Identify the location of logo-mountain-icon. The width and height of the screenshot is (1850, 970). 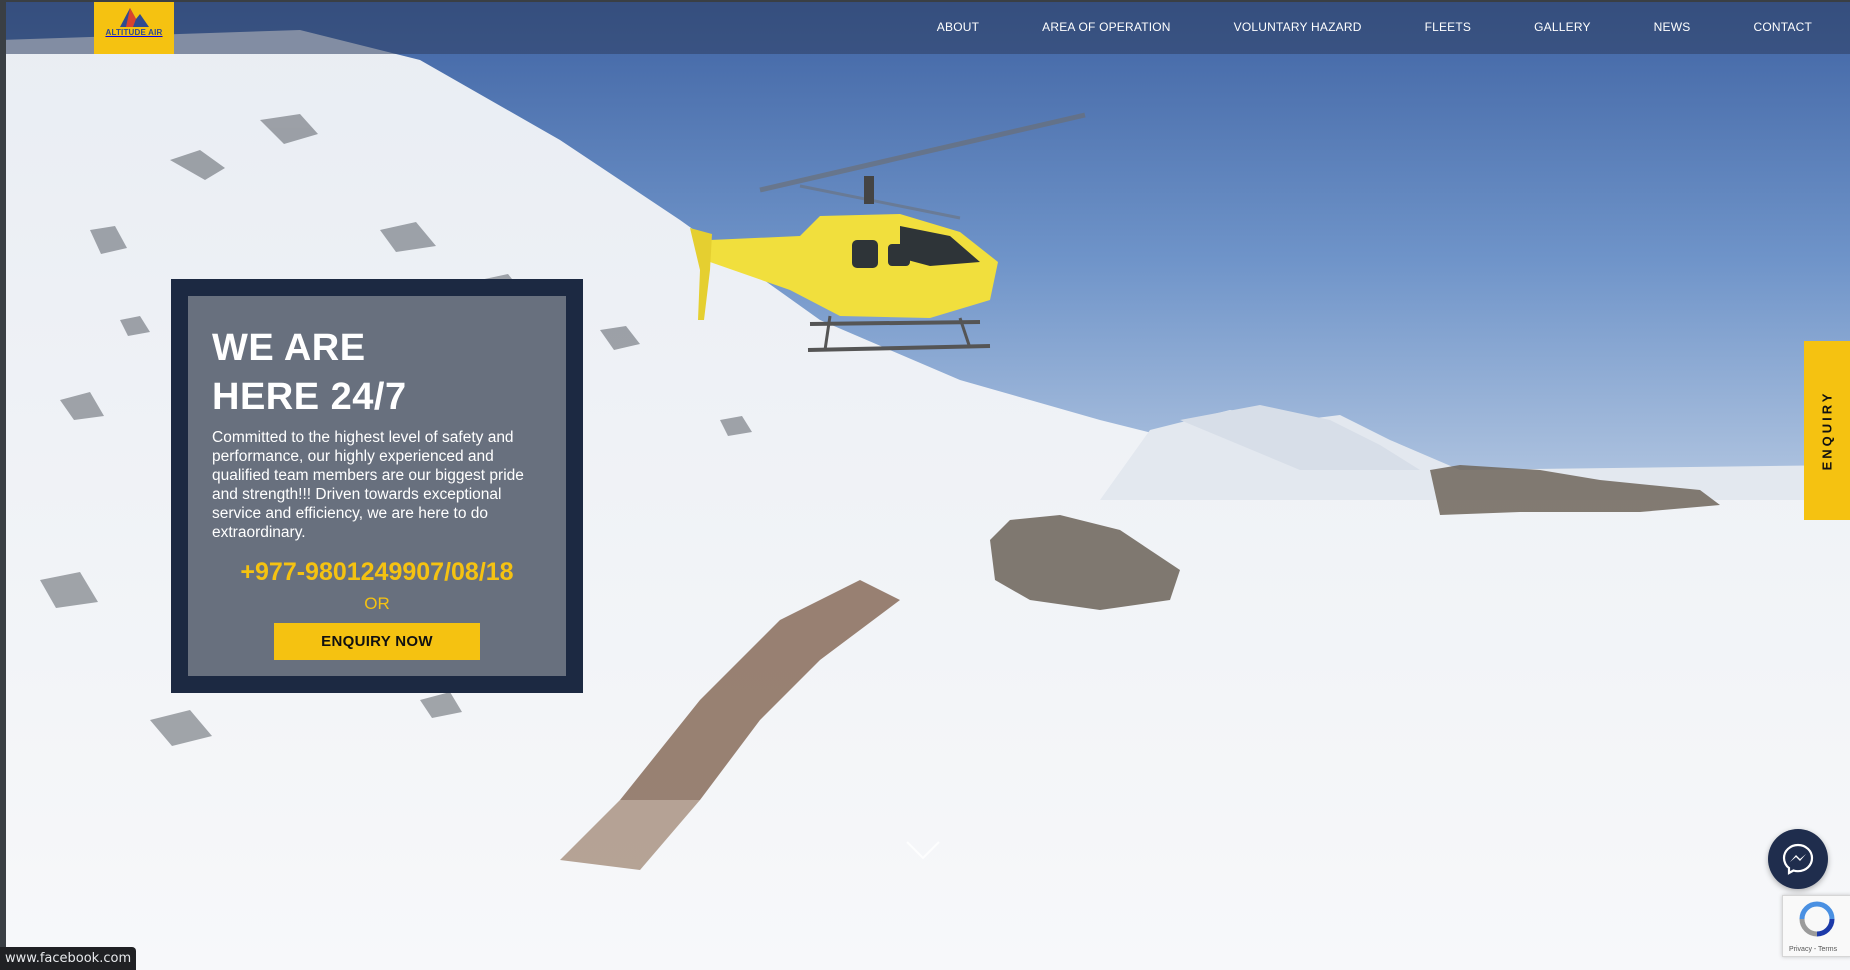
(134, 17).